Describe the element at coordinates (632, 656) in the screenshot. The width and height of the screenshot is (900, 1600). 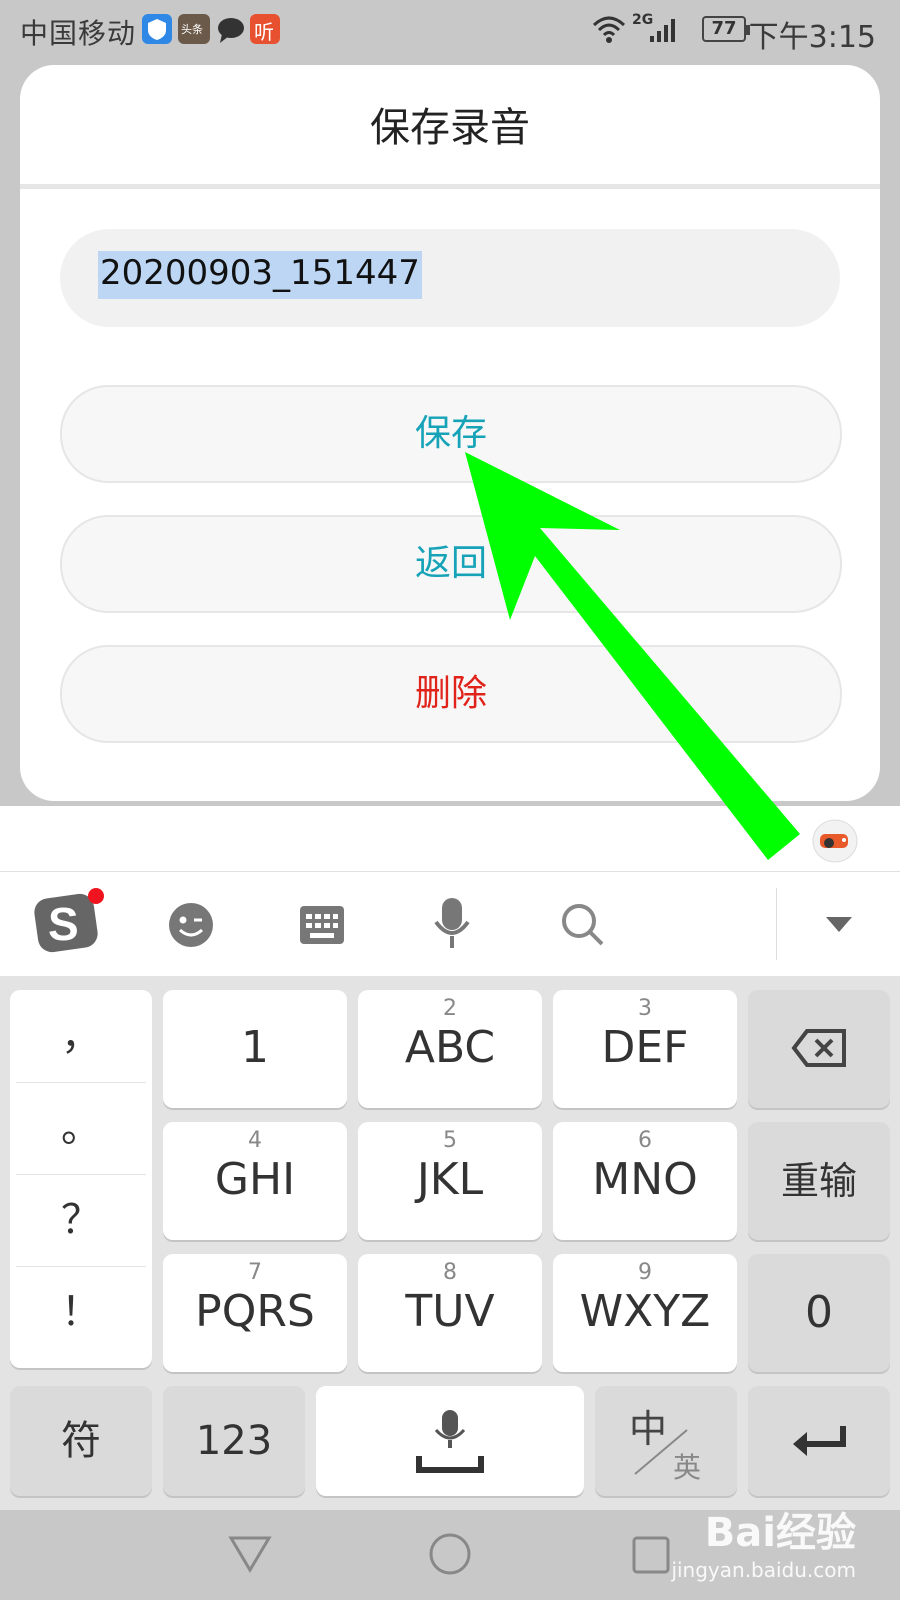
I see `annotation-arrow` at that location.